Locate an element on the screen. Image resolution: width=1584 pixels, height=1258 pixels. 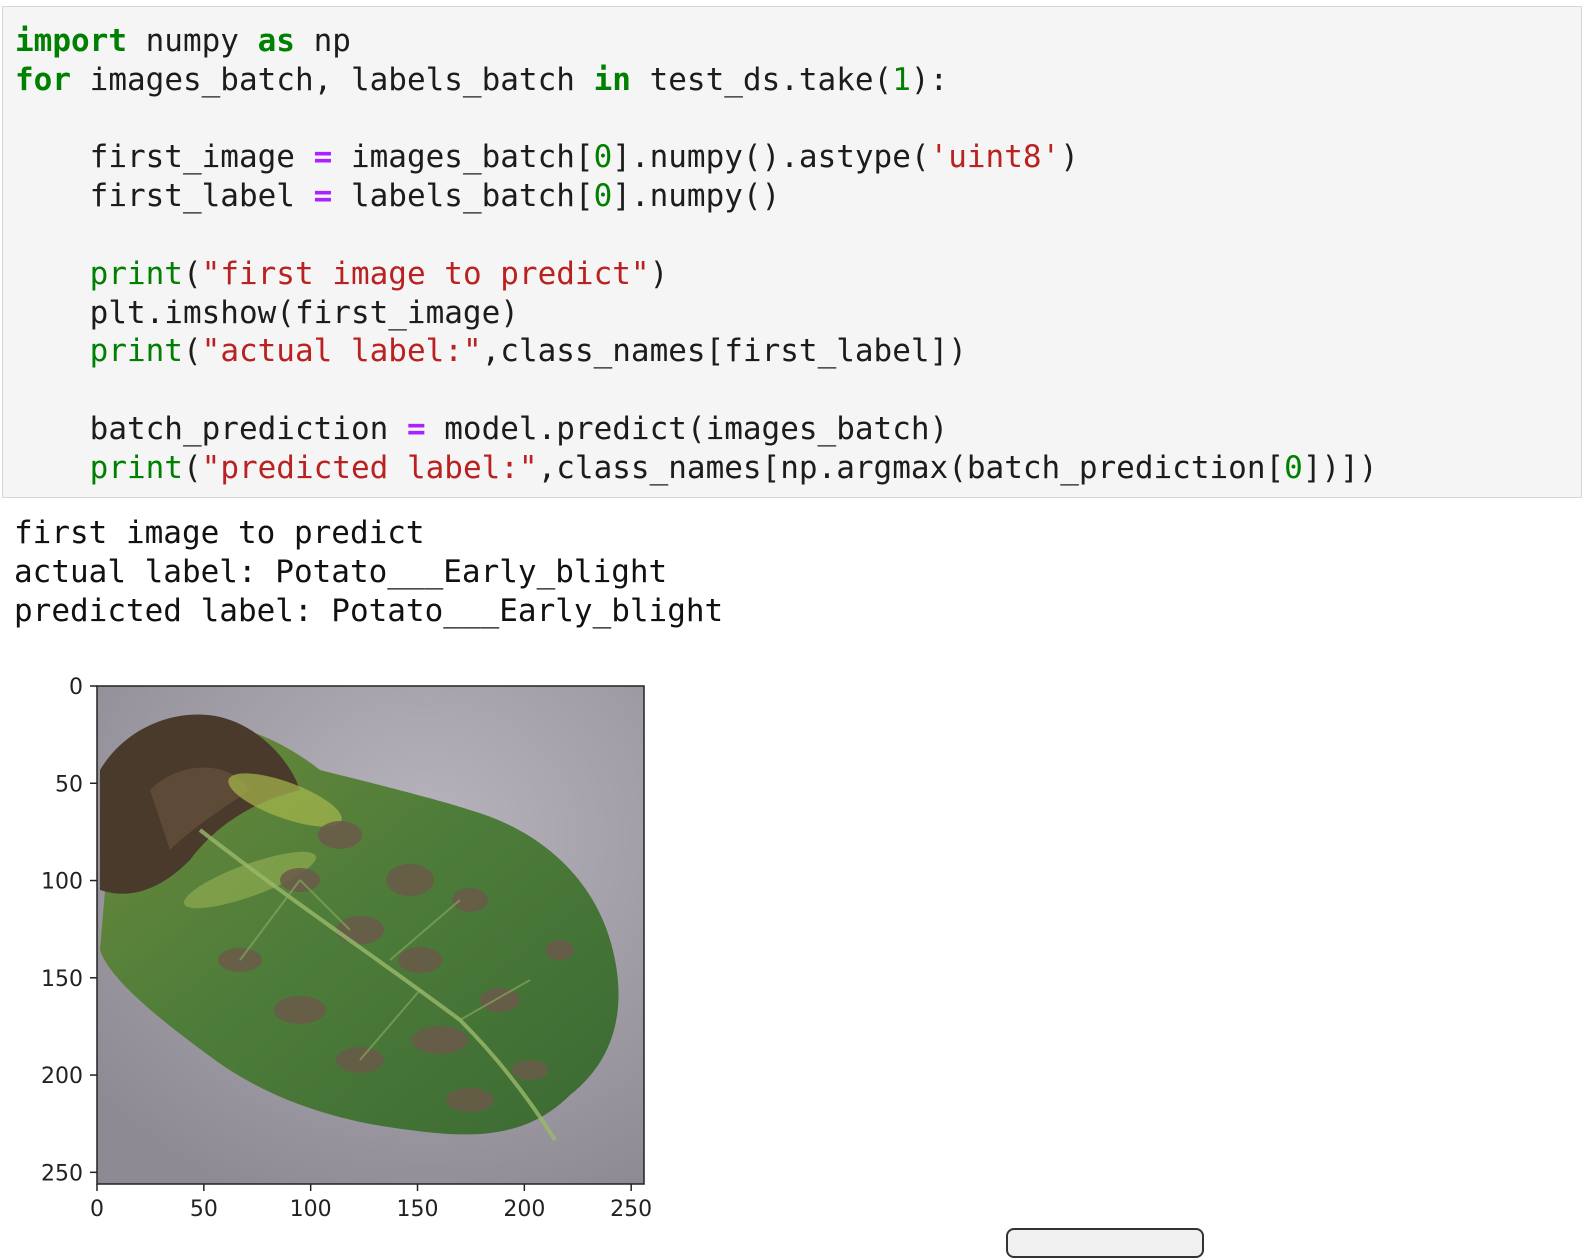
x-tick-label: 50 is located at coordinates (204, 1209).